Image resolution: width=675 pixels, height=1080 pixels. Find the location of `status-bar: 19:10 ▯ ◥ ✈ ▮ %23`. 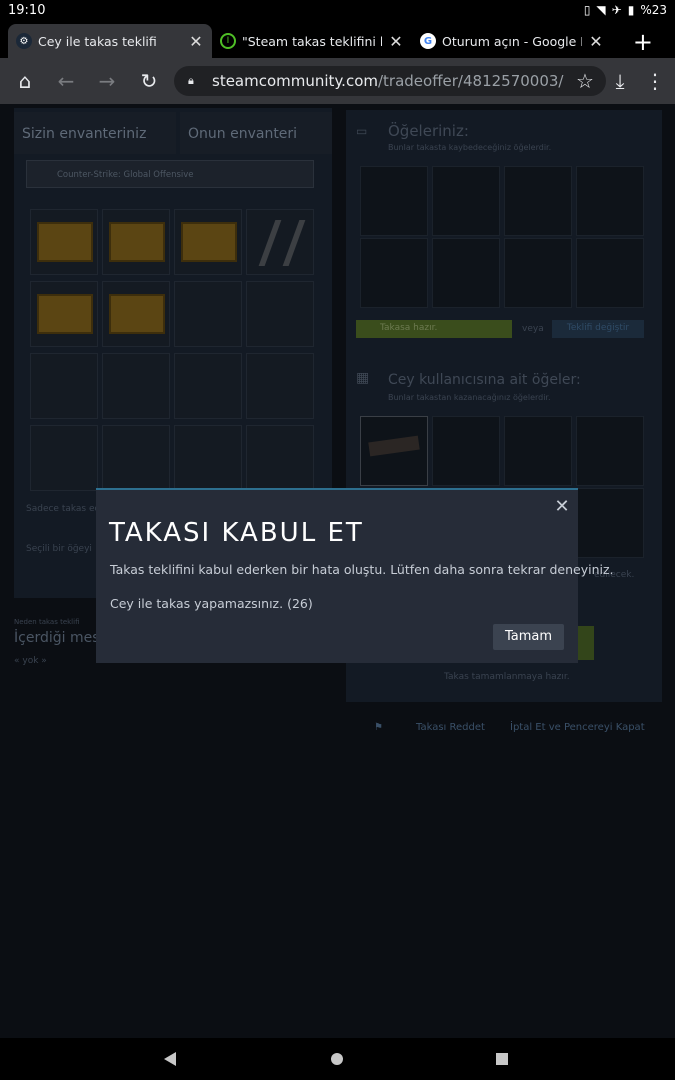

status-bar: 19:10 ▯ ◥ ✈ ▮ %23 is located at coordinates (337, 11).